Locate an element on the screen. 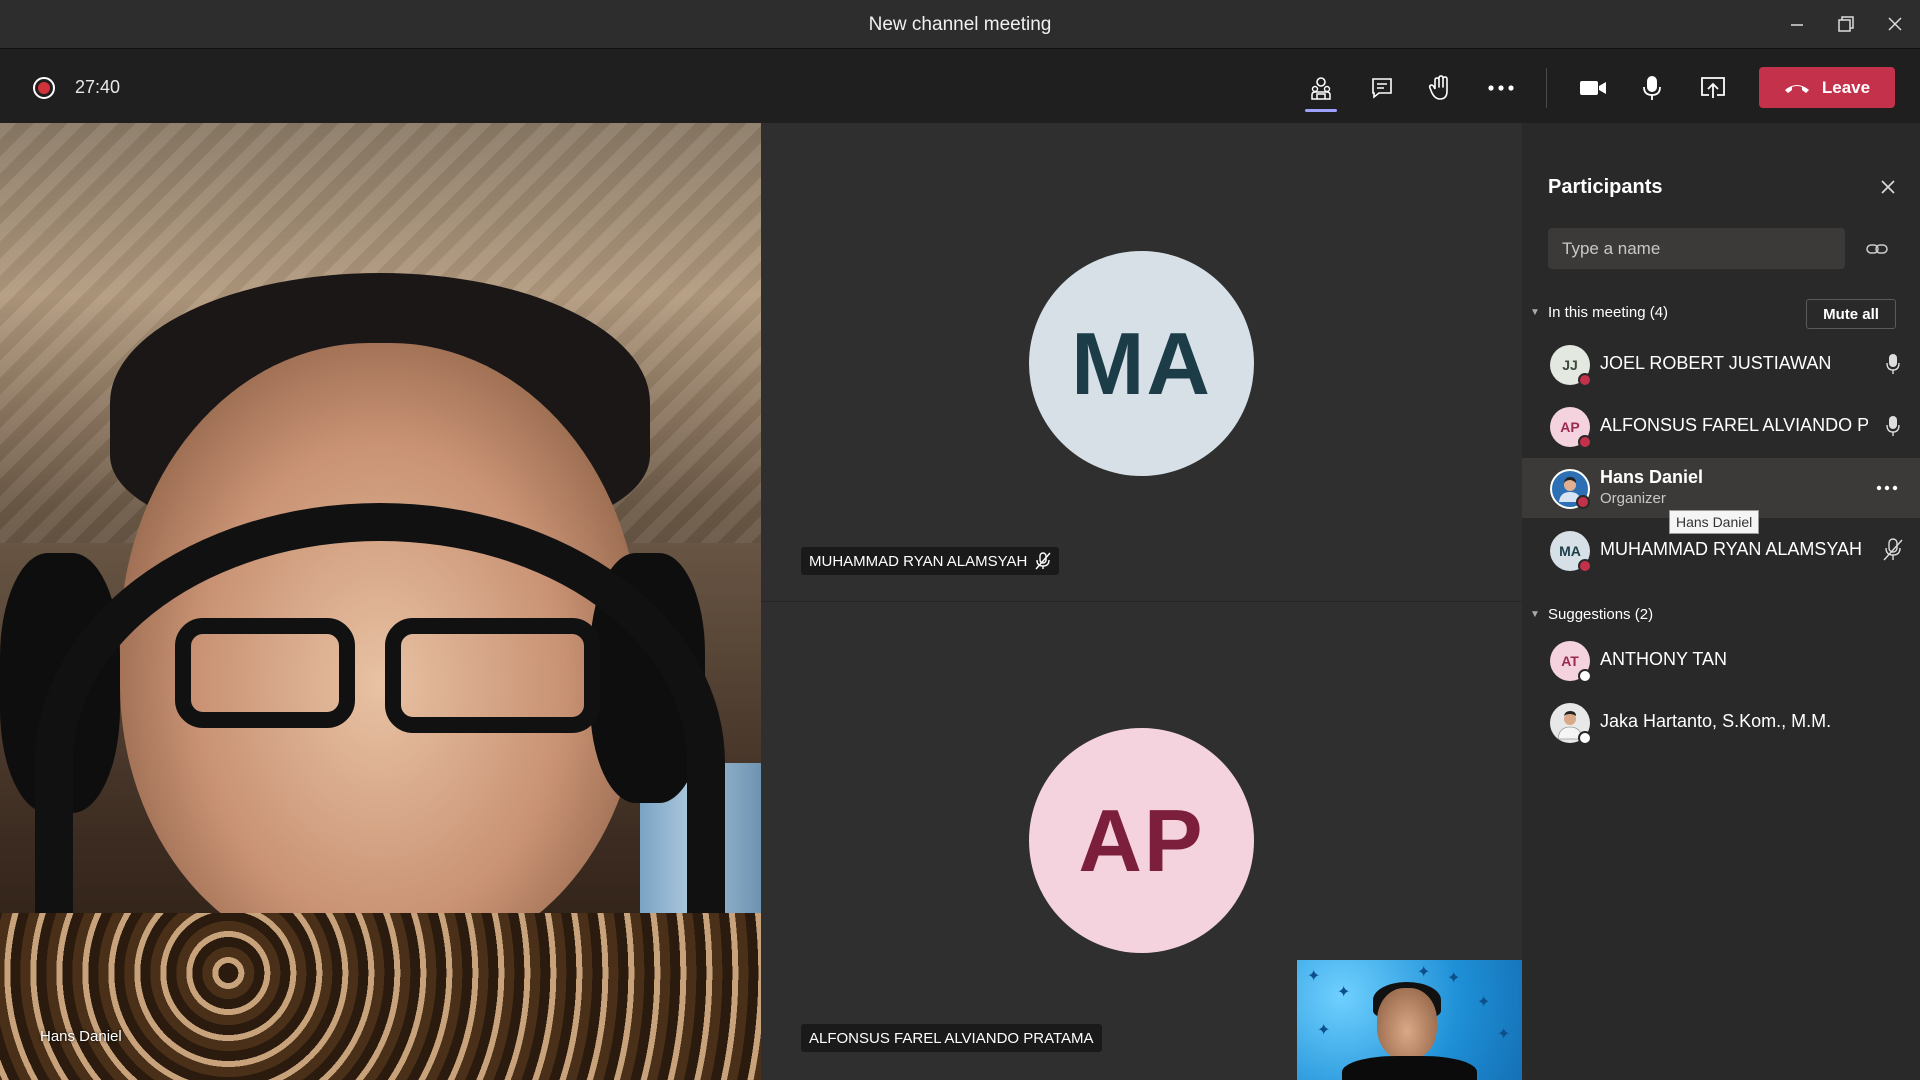  title-bar: New channel meeting is located at coordinates (960, 24).